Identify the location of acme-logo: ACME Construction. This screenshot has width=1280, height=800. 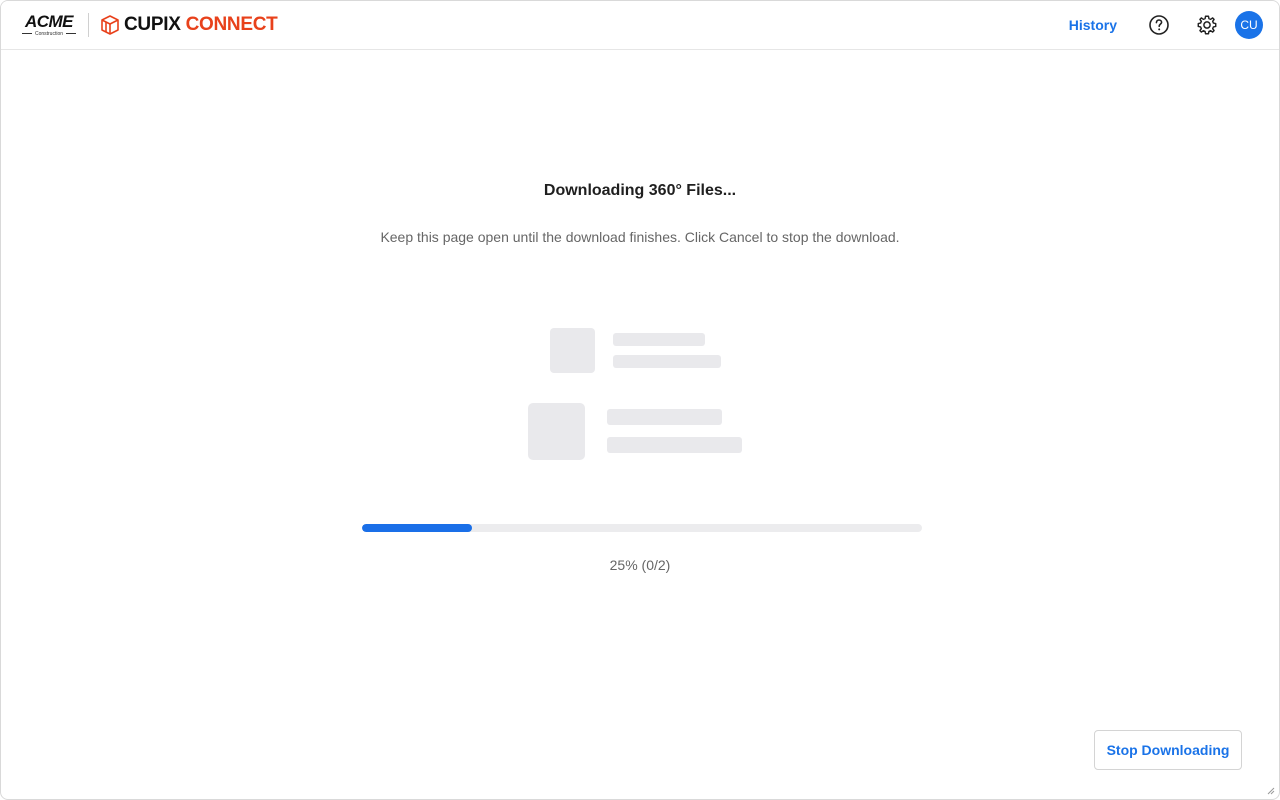
(49, 24).